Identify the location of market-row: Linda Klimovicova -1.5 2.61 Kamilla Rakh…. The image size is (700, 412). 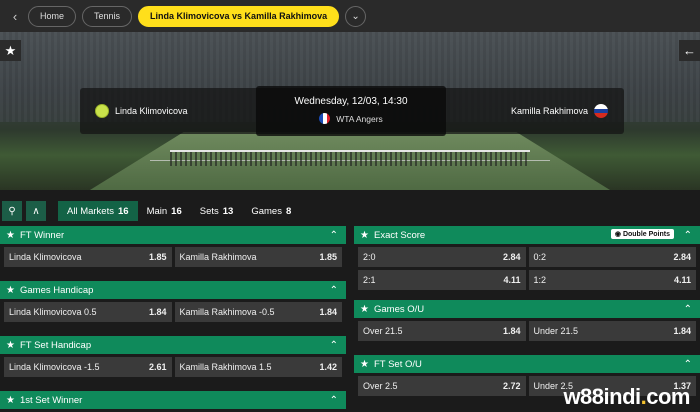
(173, 367).